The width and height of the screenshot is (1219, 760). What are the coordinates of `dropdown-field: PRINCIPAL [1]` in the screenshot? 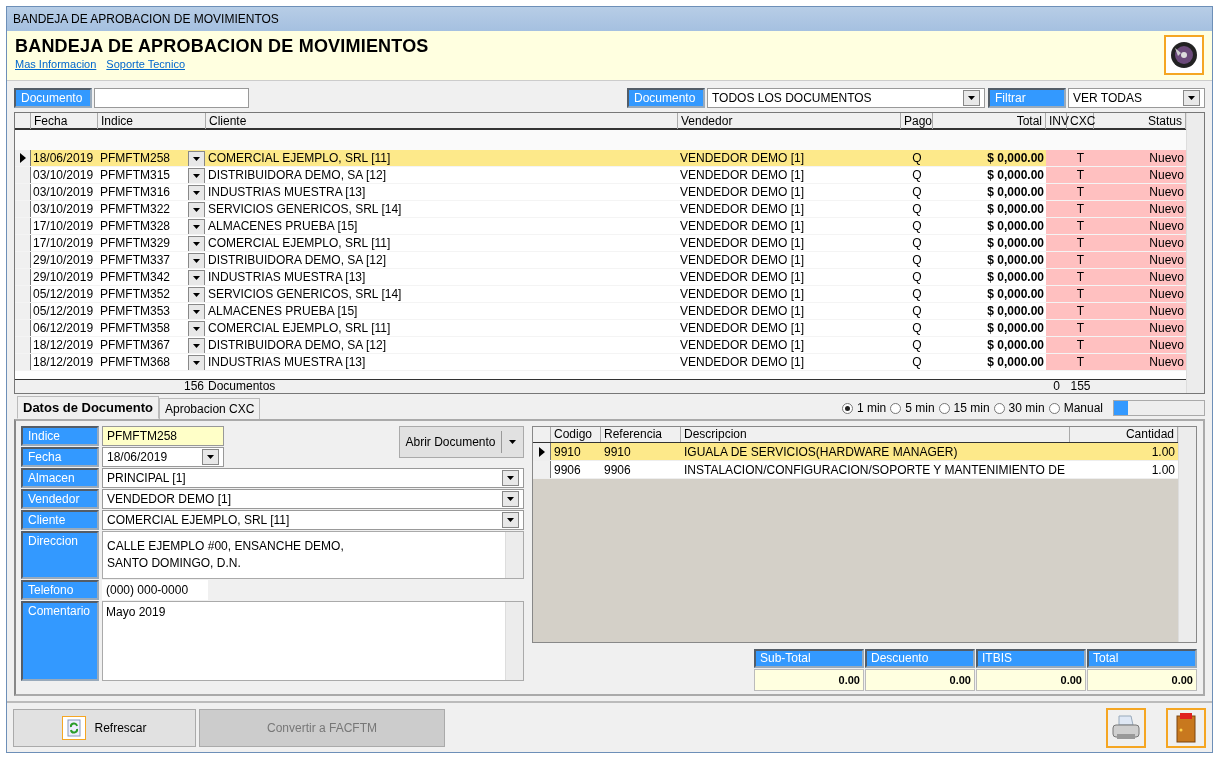 It's located at (313, 478).